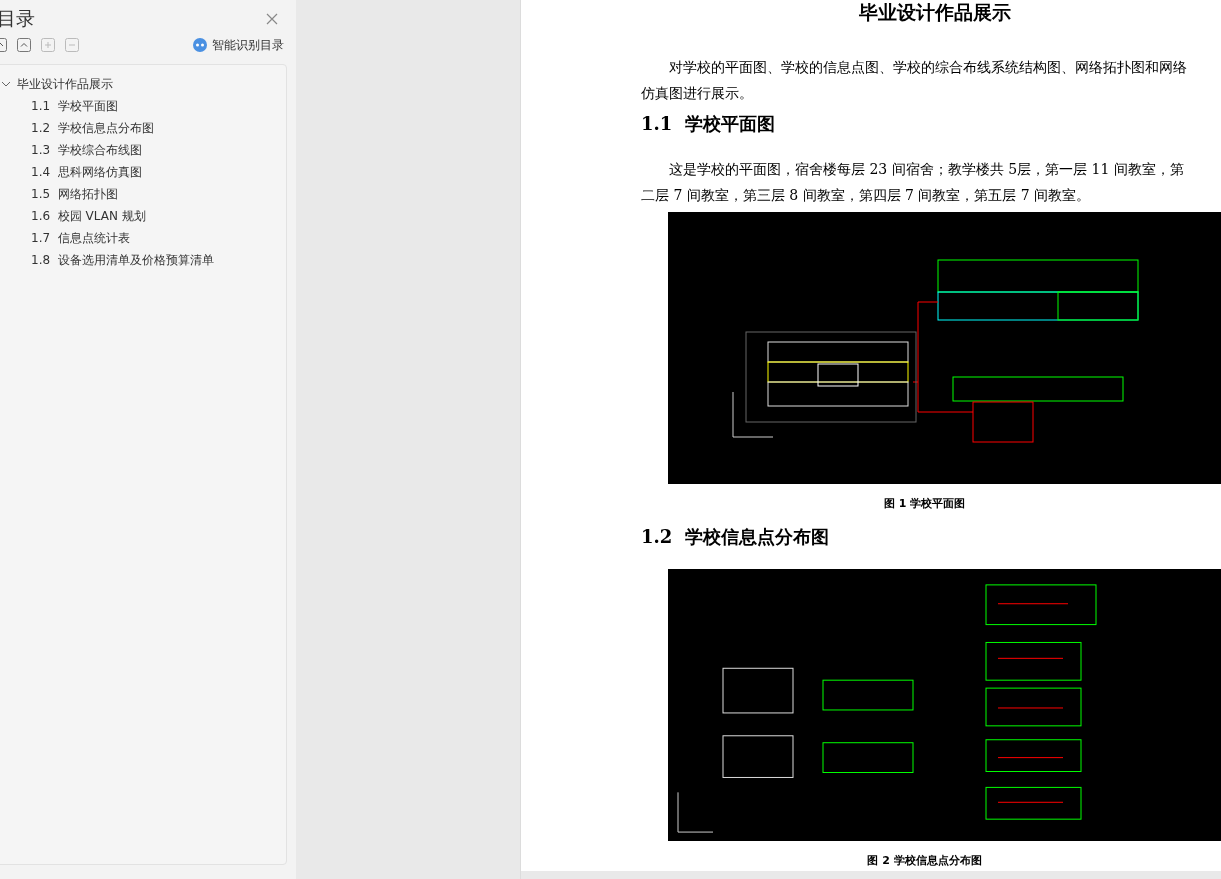  Describe the element at coordinates (143, 106) in the screenshot. I see `toc-item: 1.1 学校平面图` at that location.